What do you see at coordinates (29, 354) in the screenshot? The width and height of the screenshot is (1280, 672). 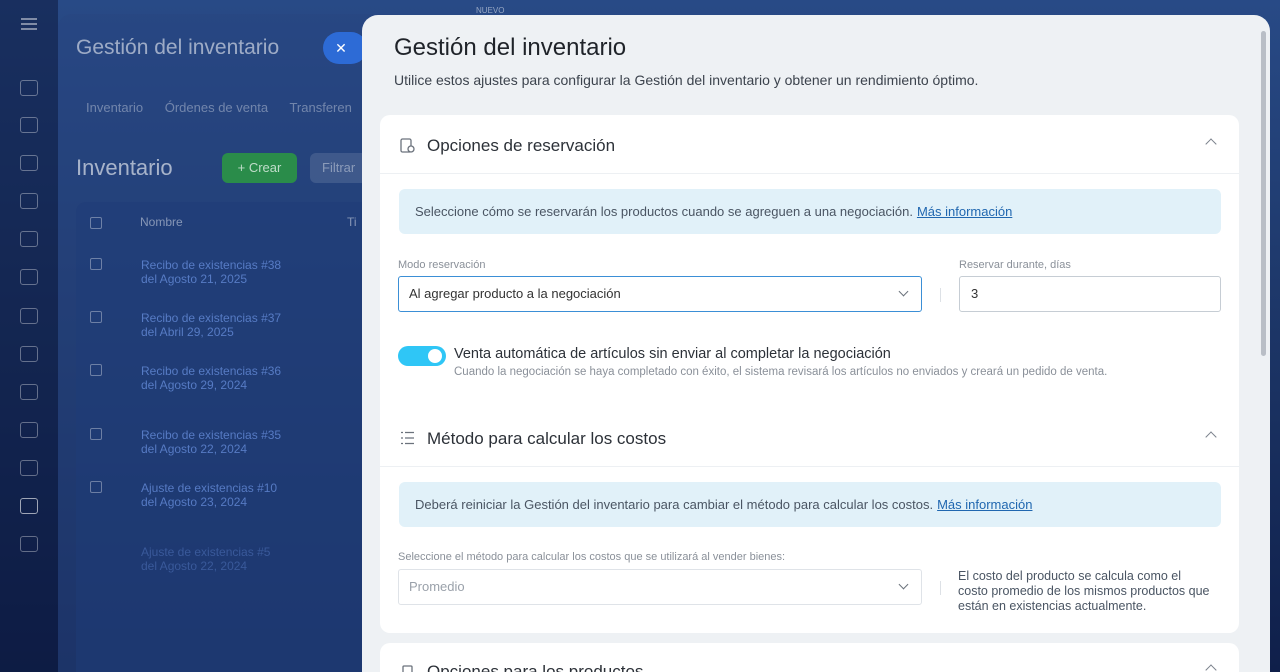 I see `card-icon` at bounding box center [29, 354].